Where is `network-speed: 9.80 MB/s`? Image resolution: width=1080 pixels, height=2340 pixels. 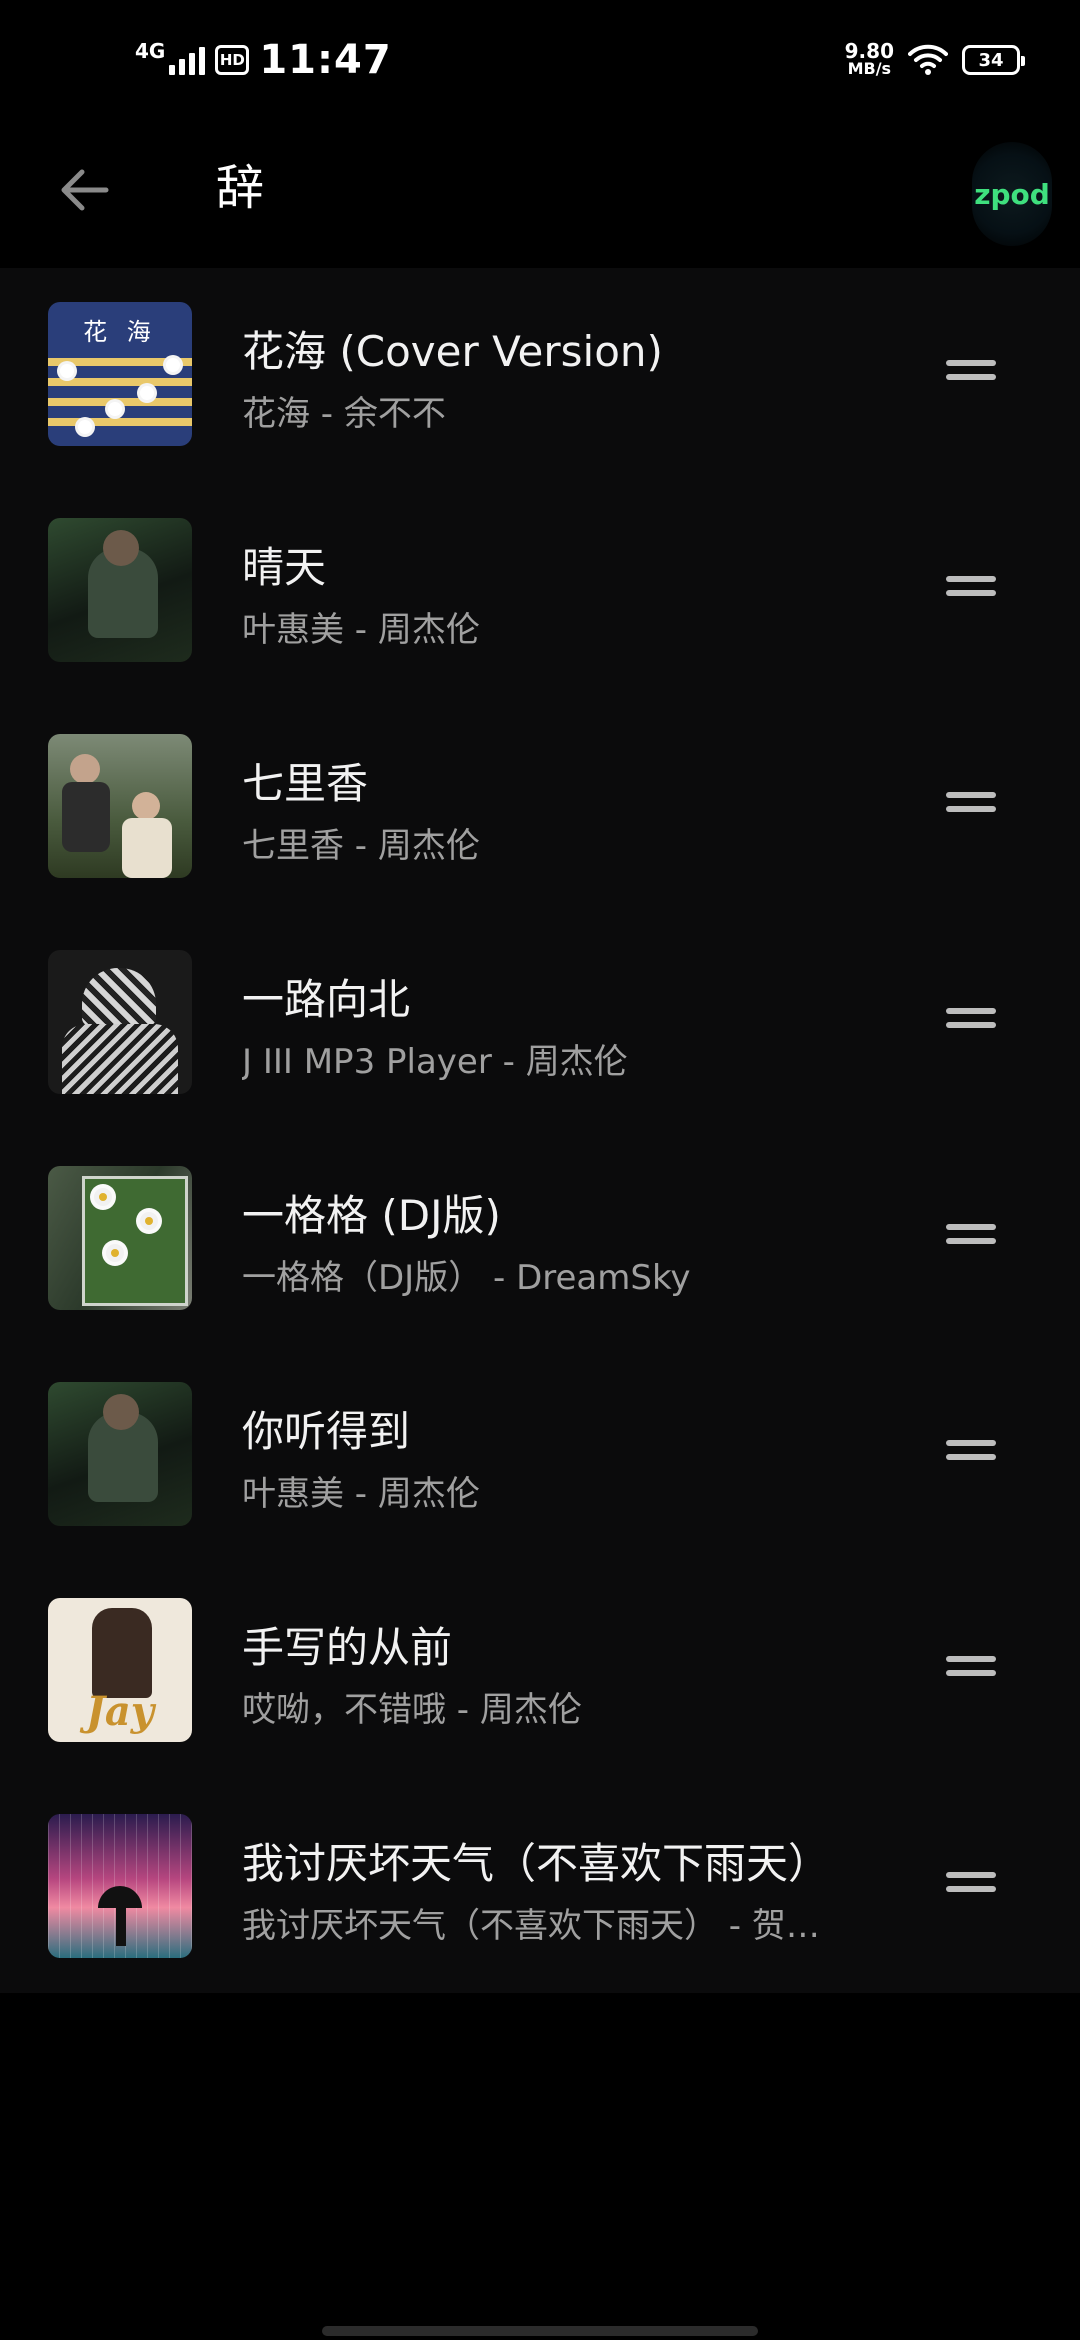
network-speed: 9.80 MB/s is located at coordinates (869, 58).